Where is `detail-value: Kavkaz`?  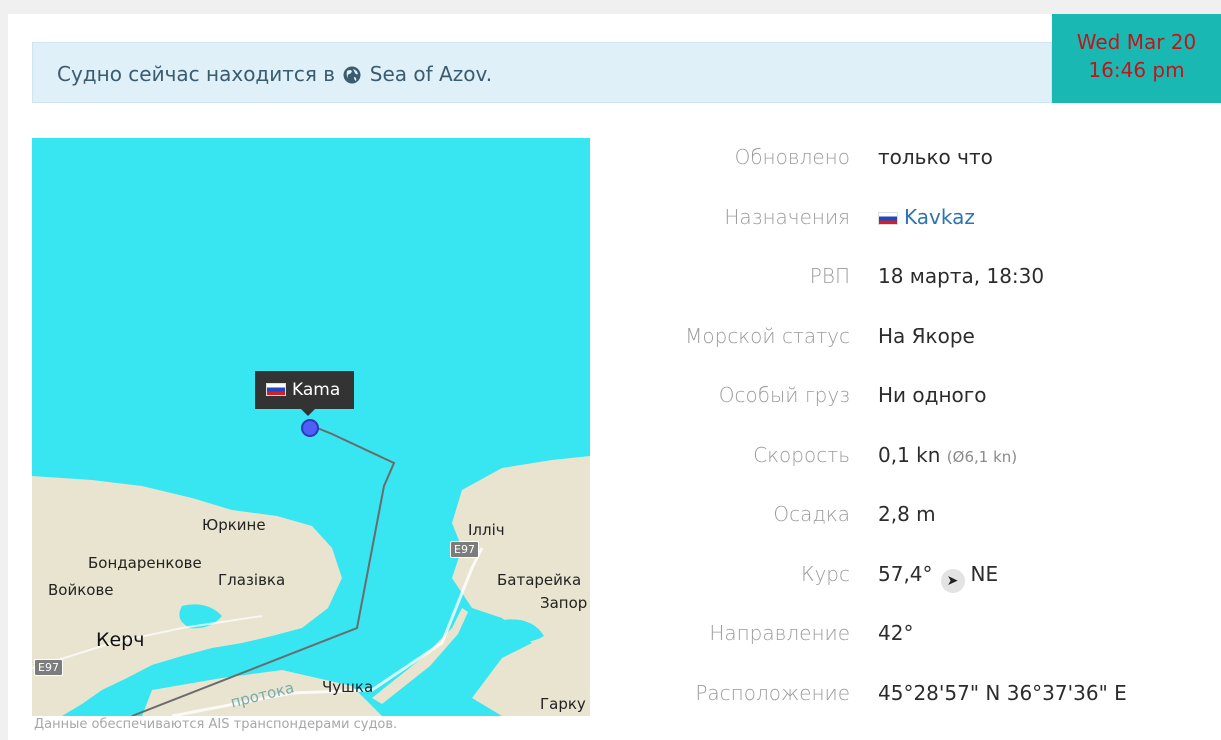
detail-value: Kavkaz is located at coordinates (926, 217).